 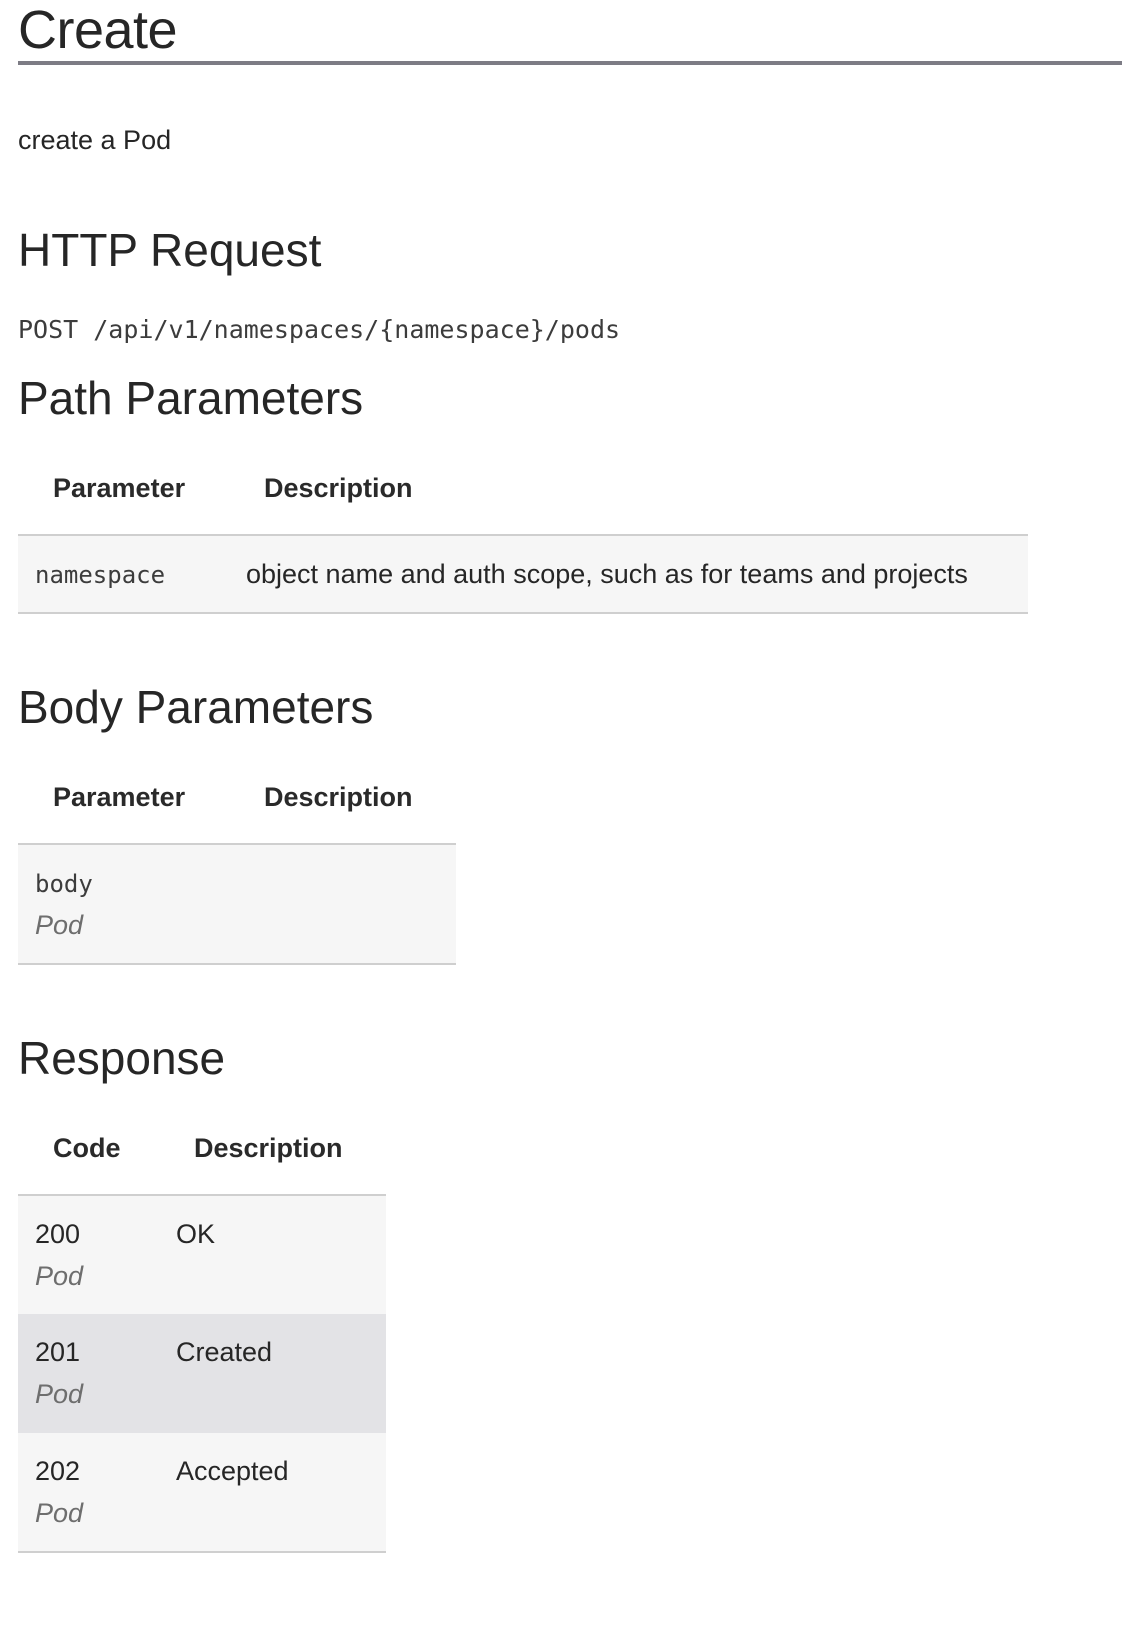 What do you see at coordinates (64, 884) in the screenshot?
I see `parameter-name: body` at bounding box center [64, 884].